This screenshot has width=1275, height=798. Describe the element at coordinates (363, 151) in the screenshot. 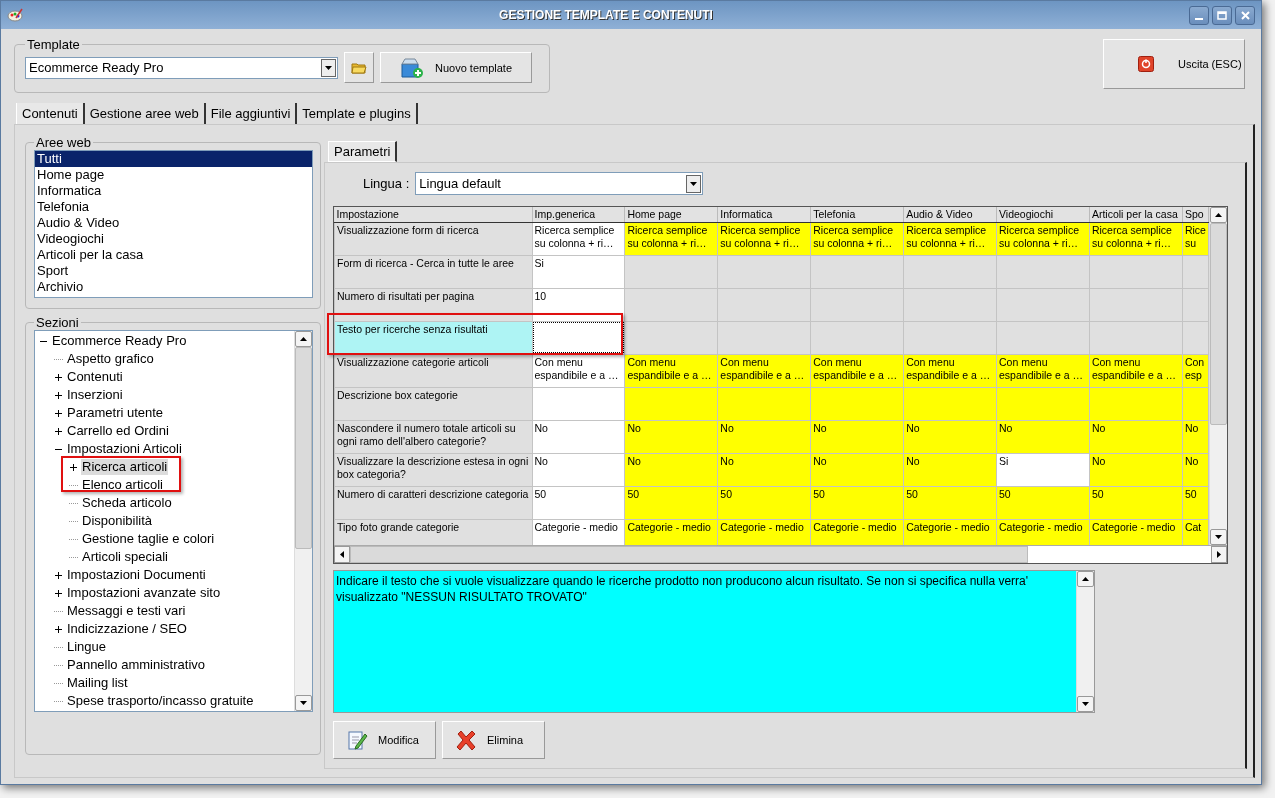

I see `tab: Parametri` at that location.